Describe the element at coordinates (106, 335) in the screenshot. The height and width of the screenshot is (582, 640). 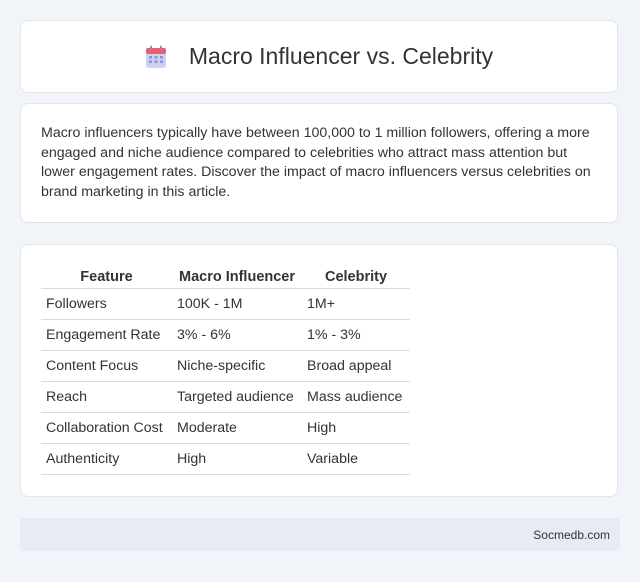
I see `table-cell: Engagement Rate` at that location.